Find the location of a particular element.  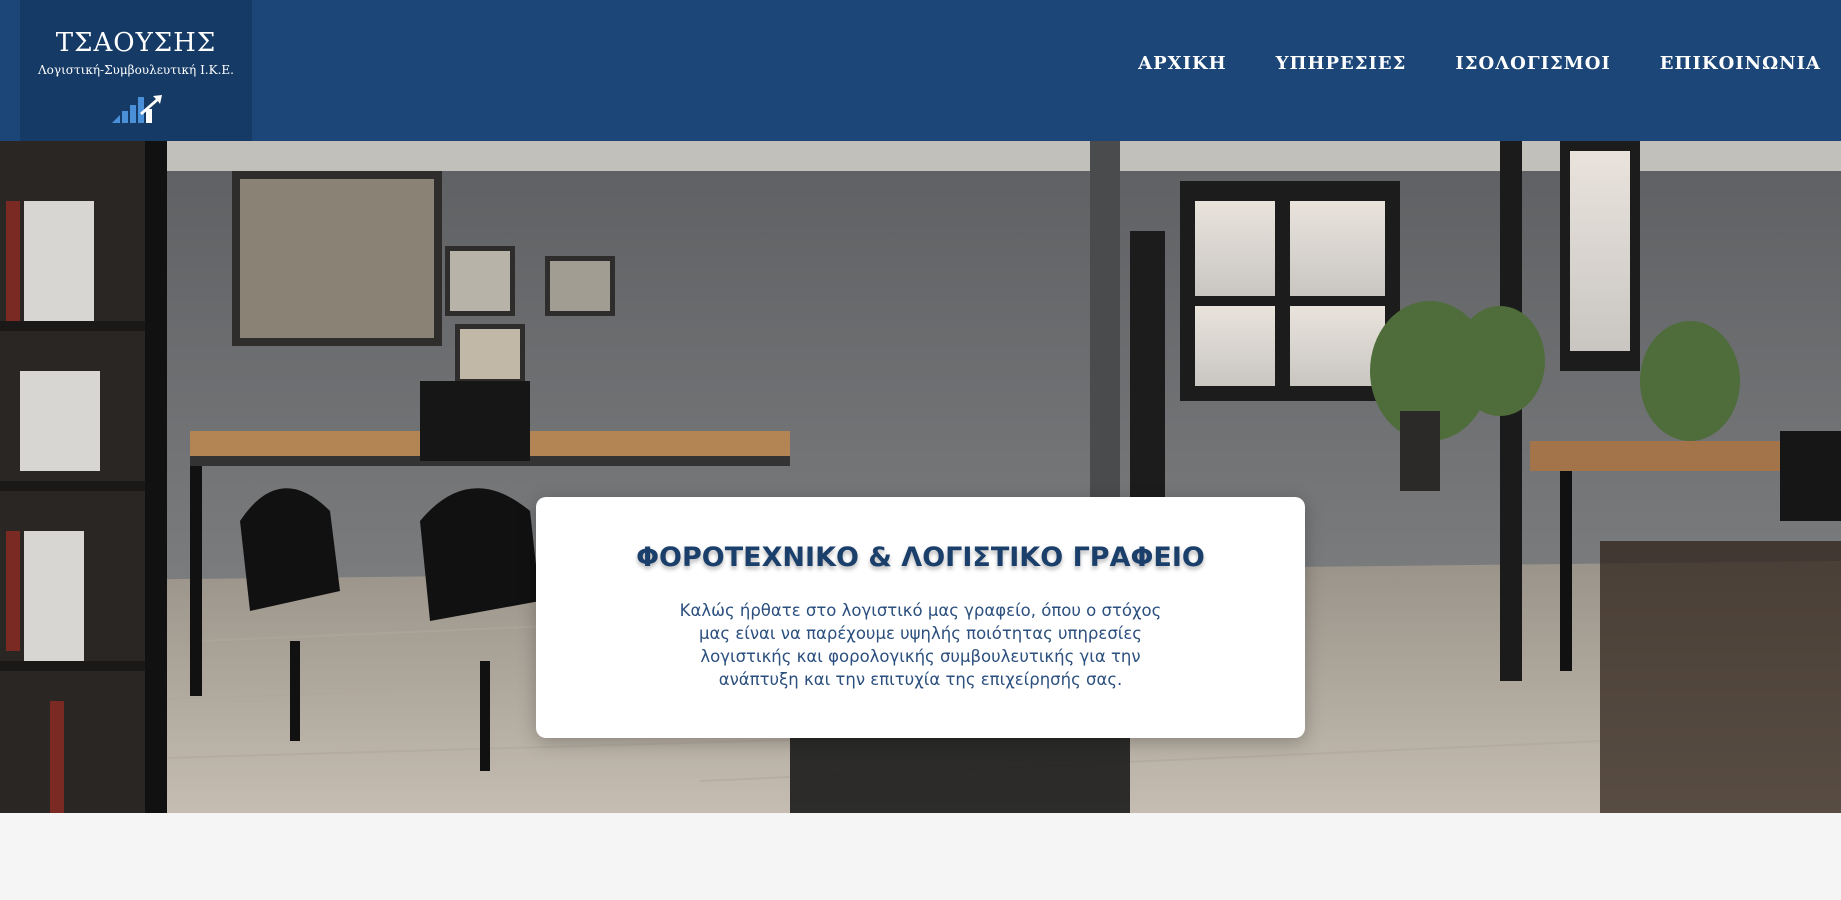

page-content-area is located at coordinates (920, 856).